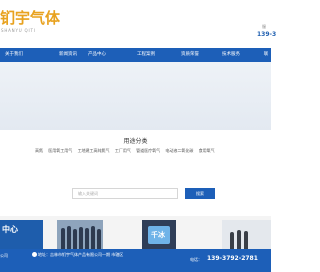  What do you see at coordinates (267, 34) in the screenshot?
I see `header-phone: 139-3` at bounding box center [267, 34].